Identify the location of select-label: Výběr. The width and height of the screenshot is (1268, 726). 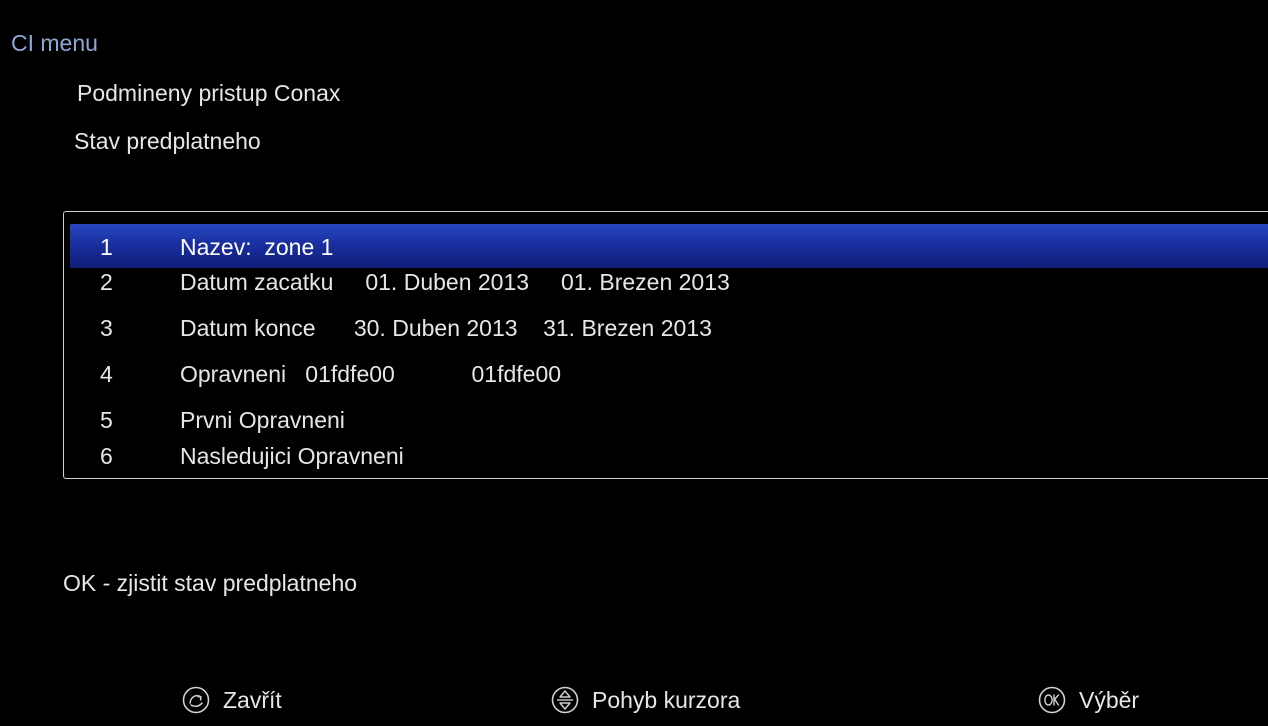
(1109, 699).